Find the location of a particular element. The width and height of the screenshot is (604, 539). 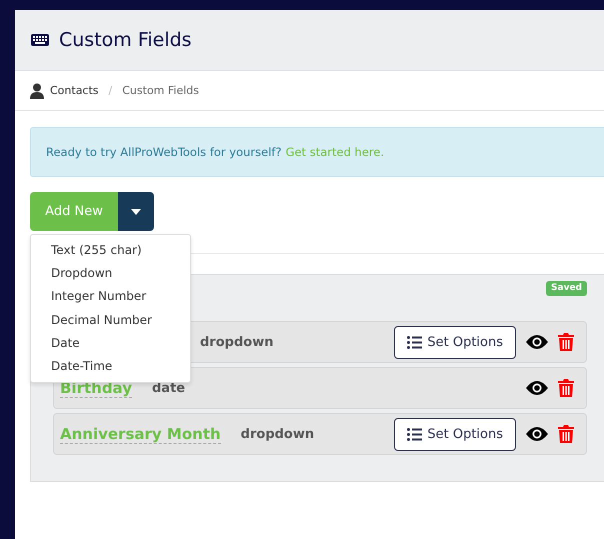

page-title: Custom Fields is located at coordinates (125, 40).